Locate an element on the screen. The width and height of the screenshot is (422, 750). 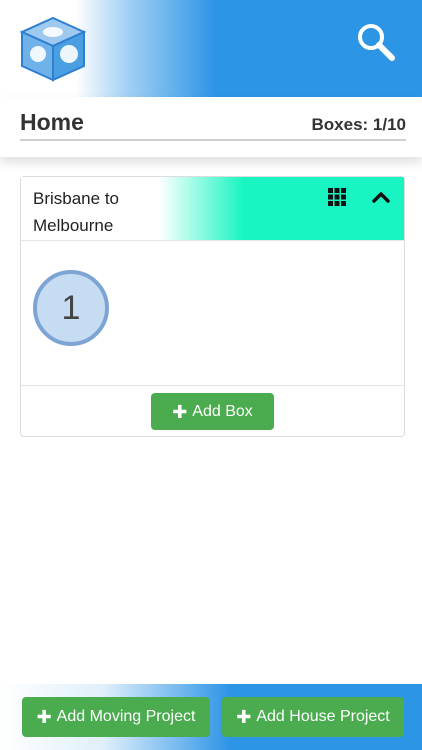
app-header is located at coordinates (211, 48).